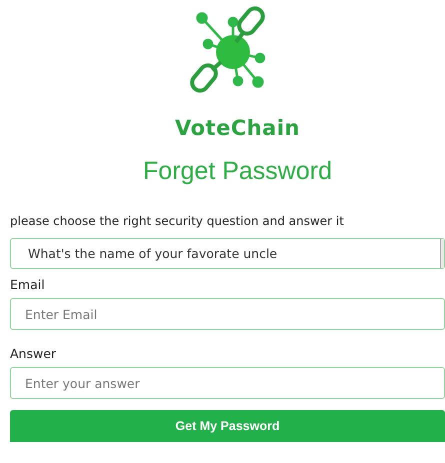 This screenshot has width=445, height=463. Describe the element at coordinates (227, 314) in the screenshot. I see `input-field: Enter Email` at that location.